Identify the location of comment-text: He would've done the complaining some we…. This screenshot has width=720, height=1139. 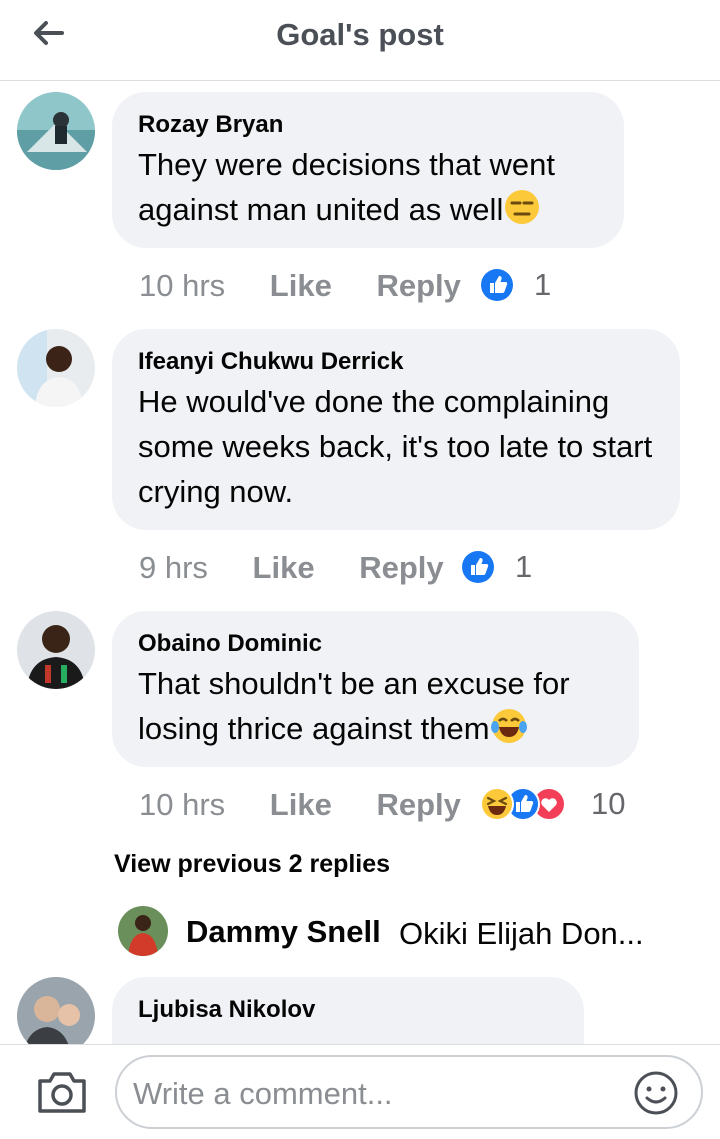
(395, 446).